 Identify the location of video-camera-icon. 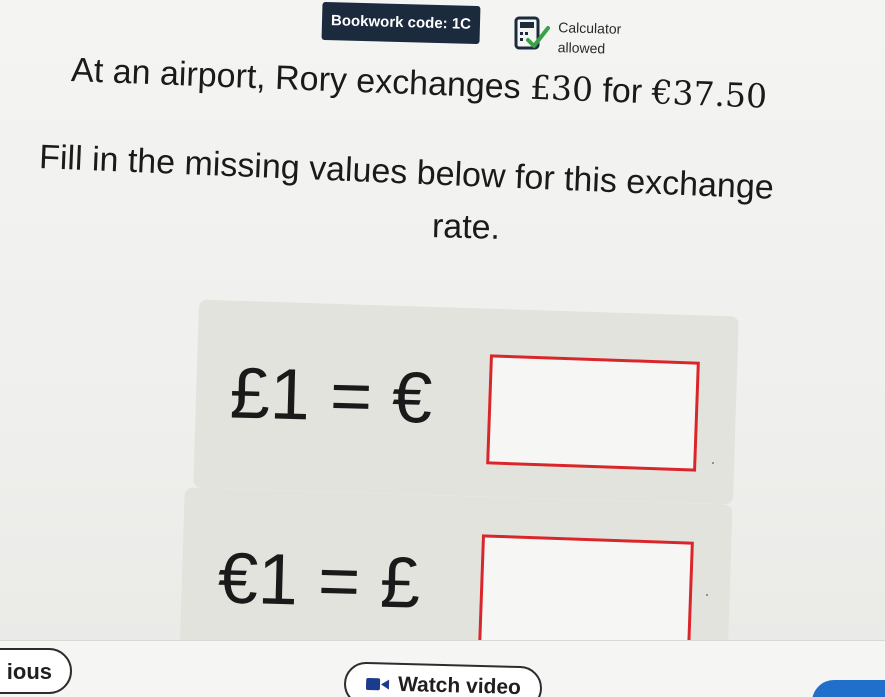
(377, 684).